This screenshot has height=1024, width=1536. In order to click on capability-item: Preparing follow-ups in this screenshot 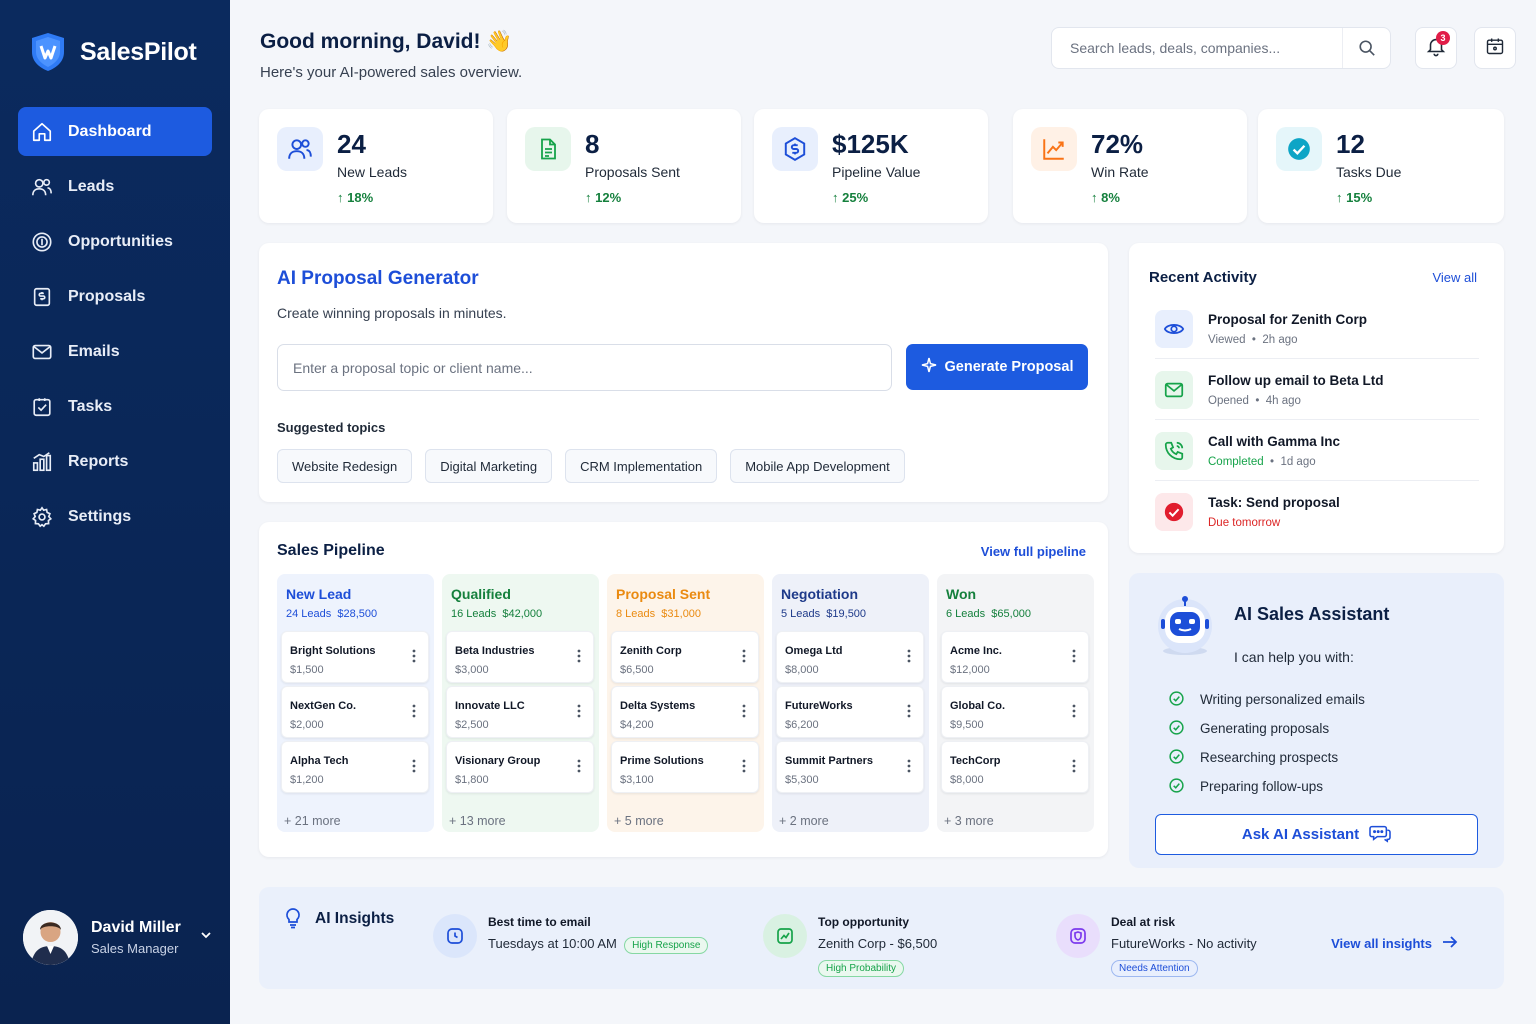, I will do `click(1267, 786)`.